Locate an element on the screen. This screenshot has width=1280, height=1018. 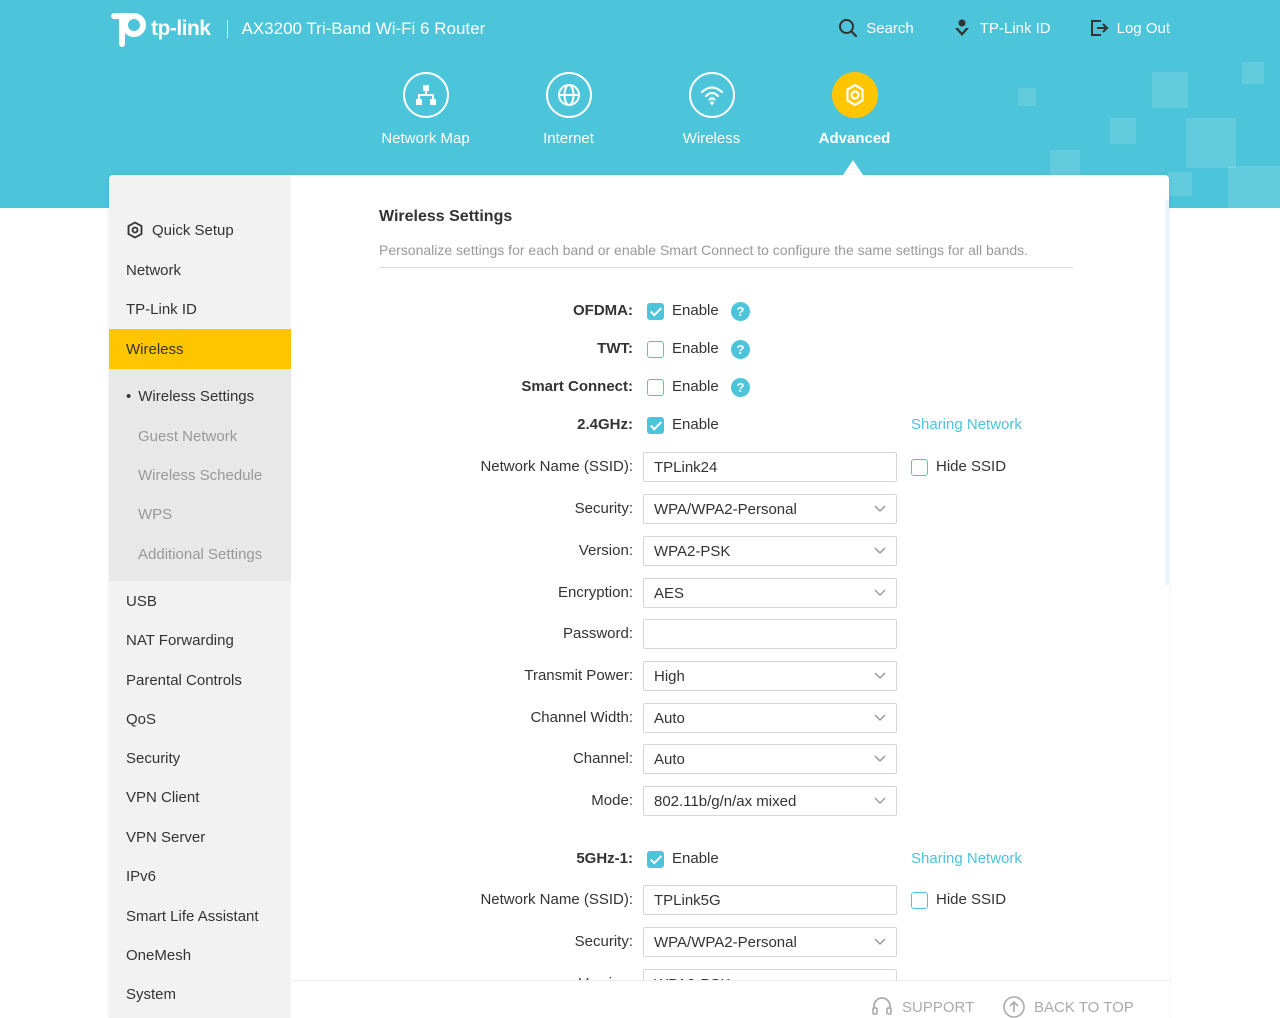
band24-ssid-input: TPLink24 is located at coordinates (770, 467).